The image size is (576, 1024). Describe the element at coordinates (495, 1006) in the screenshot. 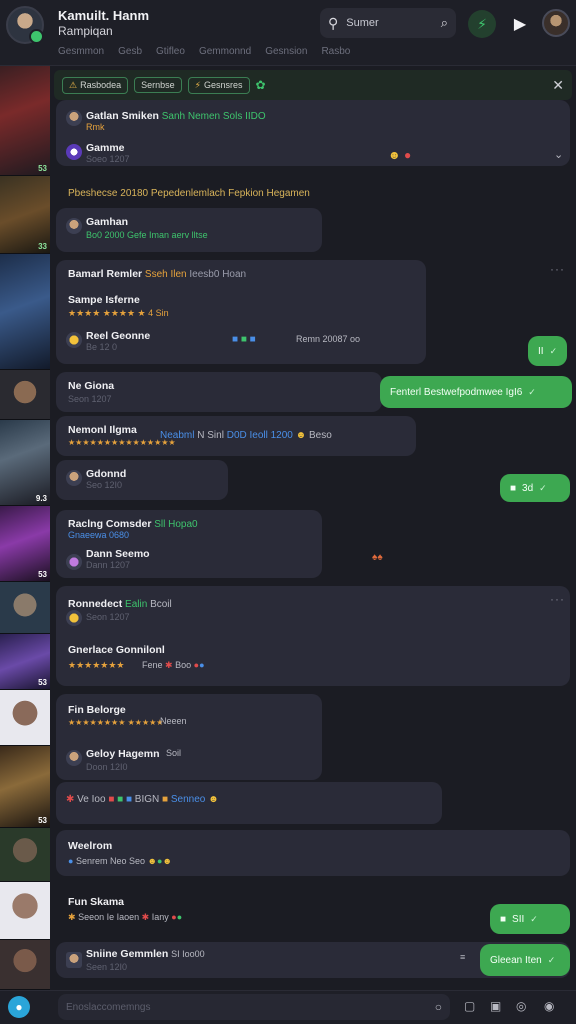

I see `image-icon: ▣` at that location.